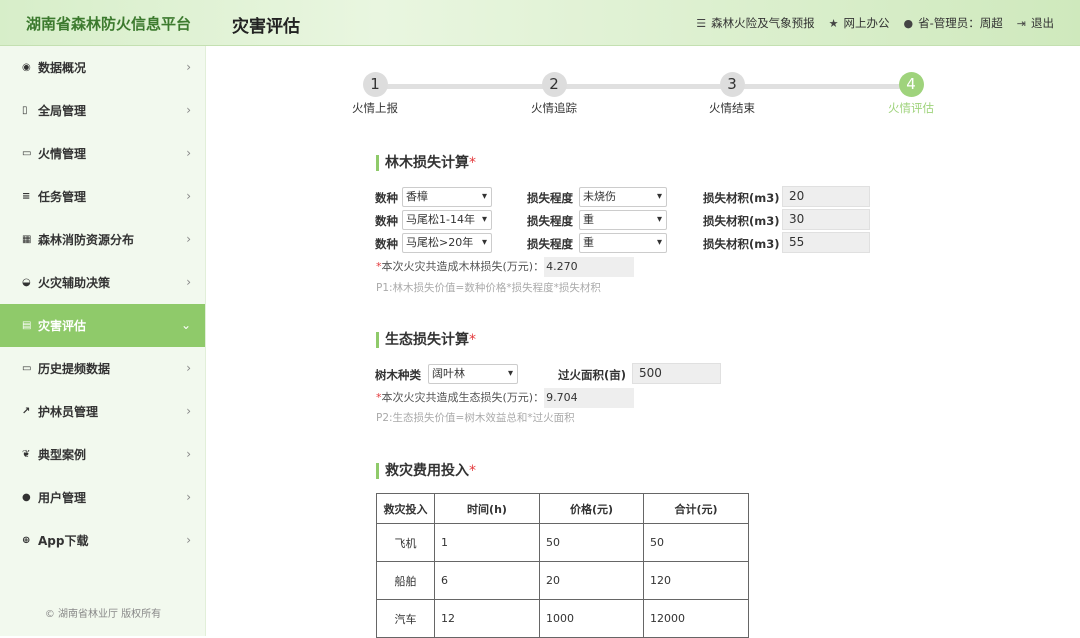  Describe the element at coordinates (86, 240) in the screenshot. I see `sidebar-item-label: 森林消防资源分布` at that location.